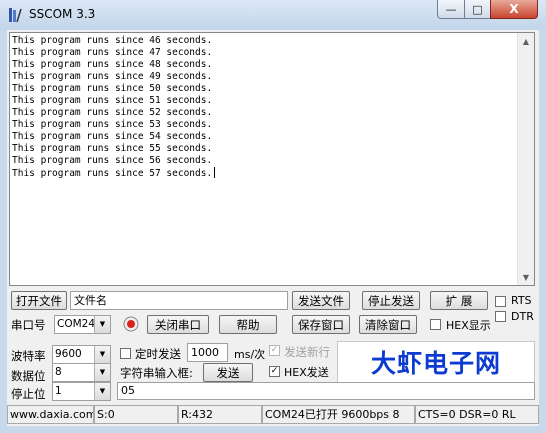 The height and width of the screenshot is (433, 546). I want to click on output-line: This program runs since 52 seconds., so click(112, 112).